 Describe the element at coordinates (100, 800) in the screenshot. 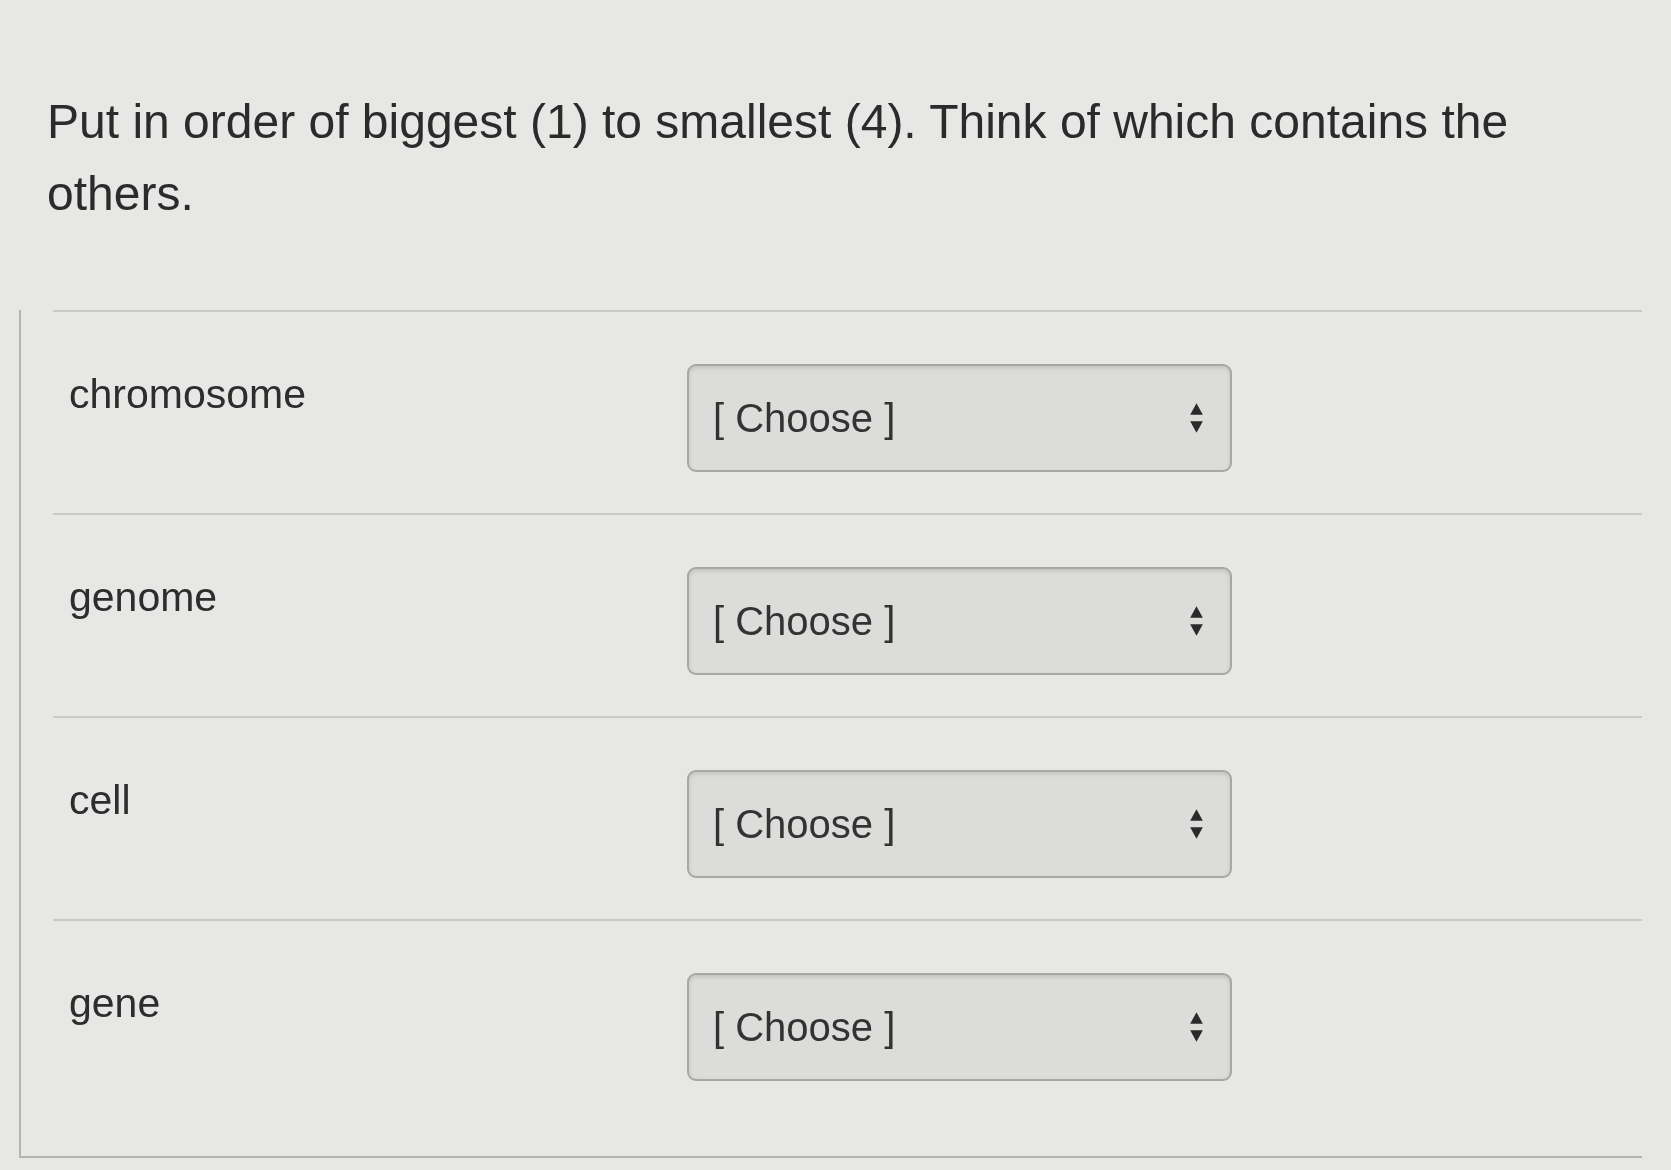

I see `item-label: cell` at that location.